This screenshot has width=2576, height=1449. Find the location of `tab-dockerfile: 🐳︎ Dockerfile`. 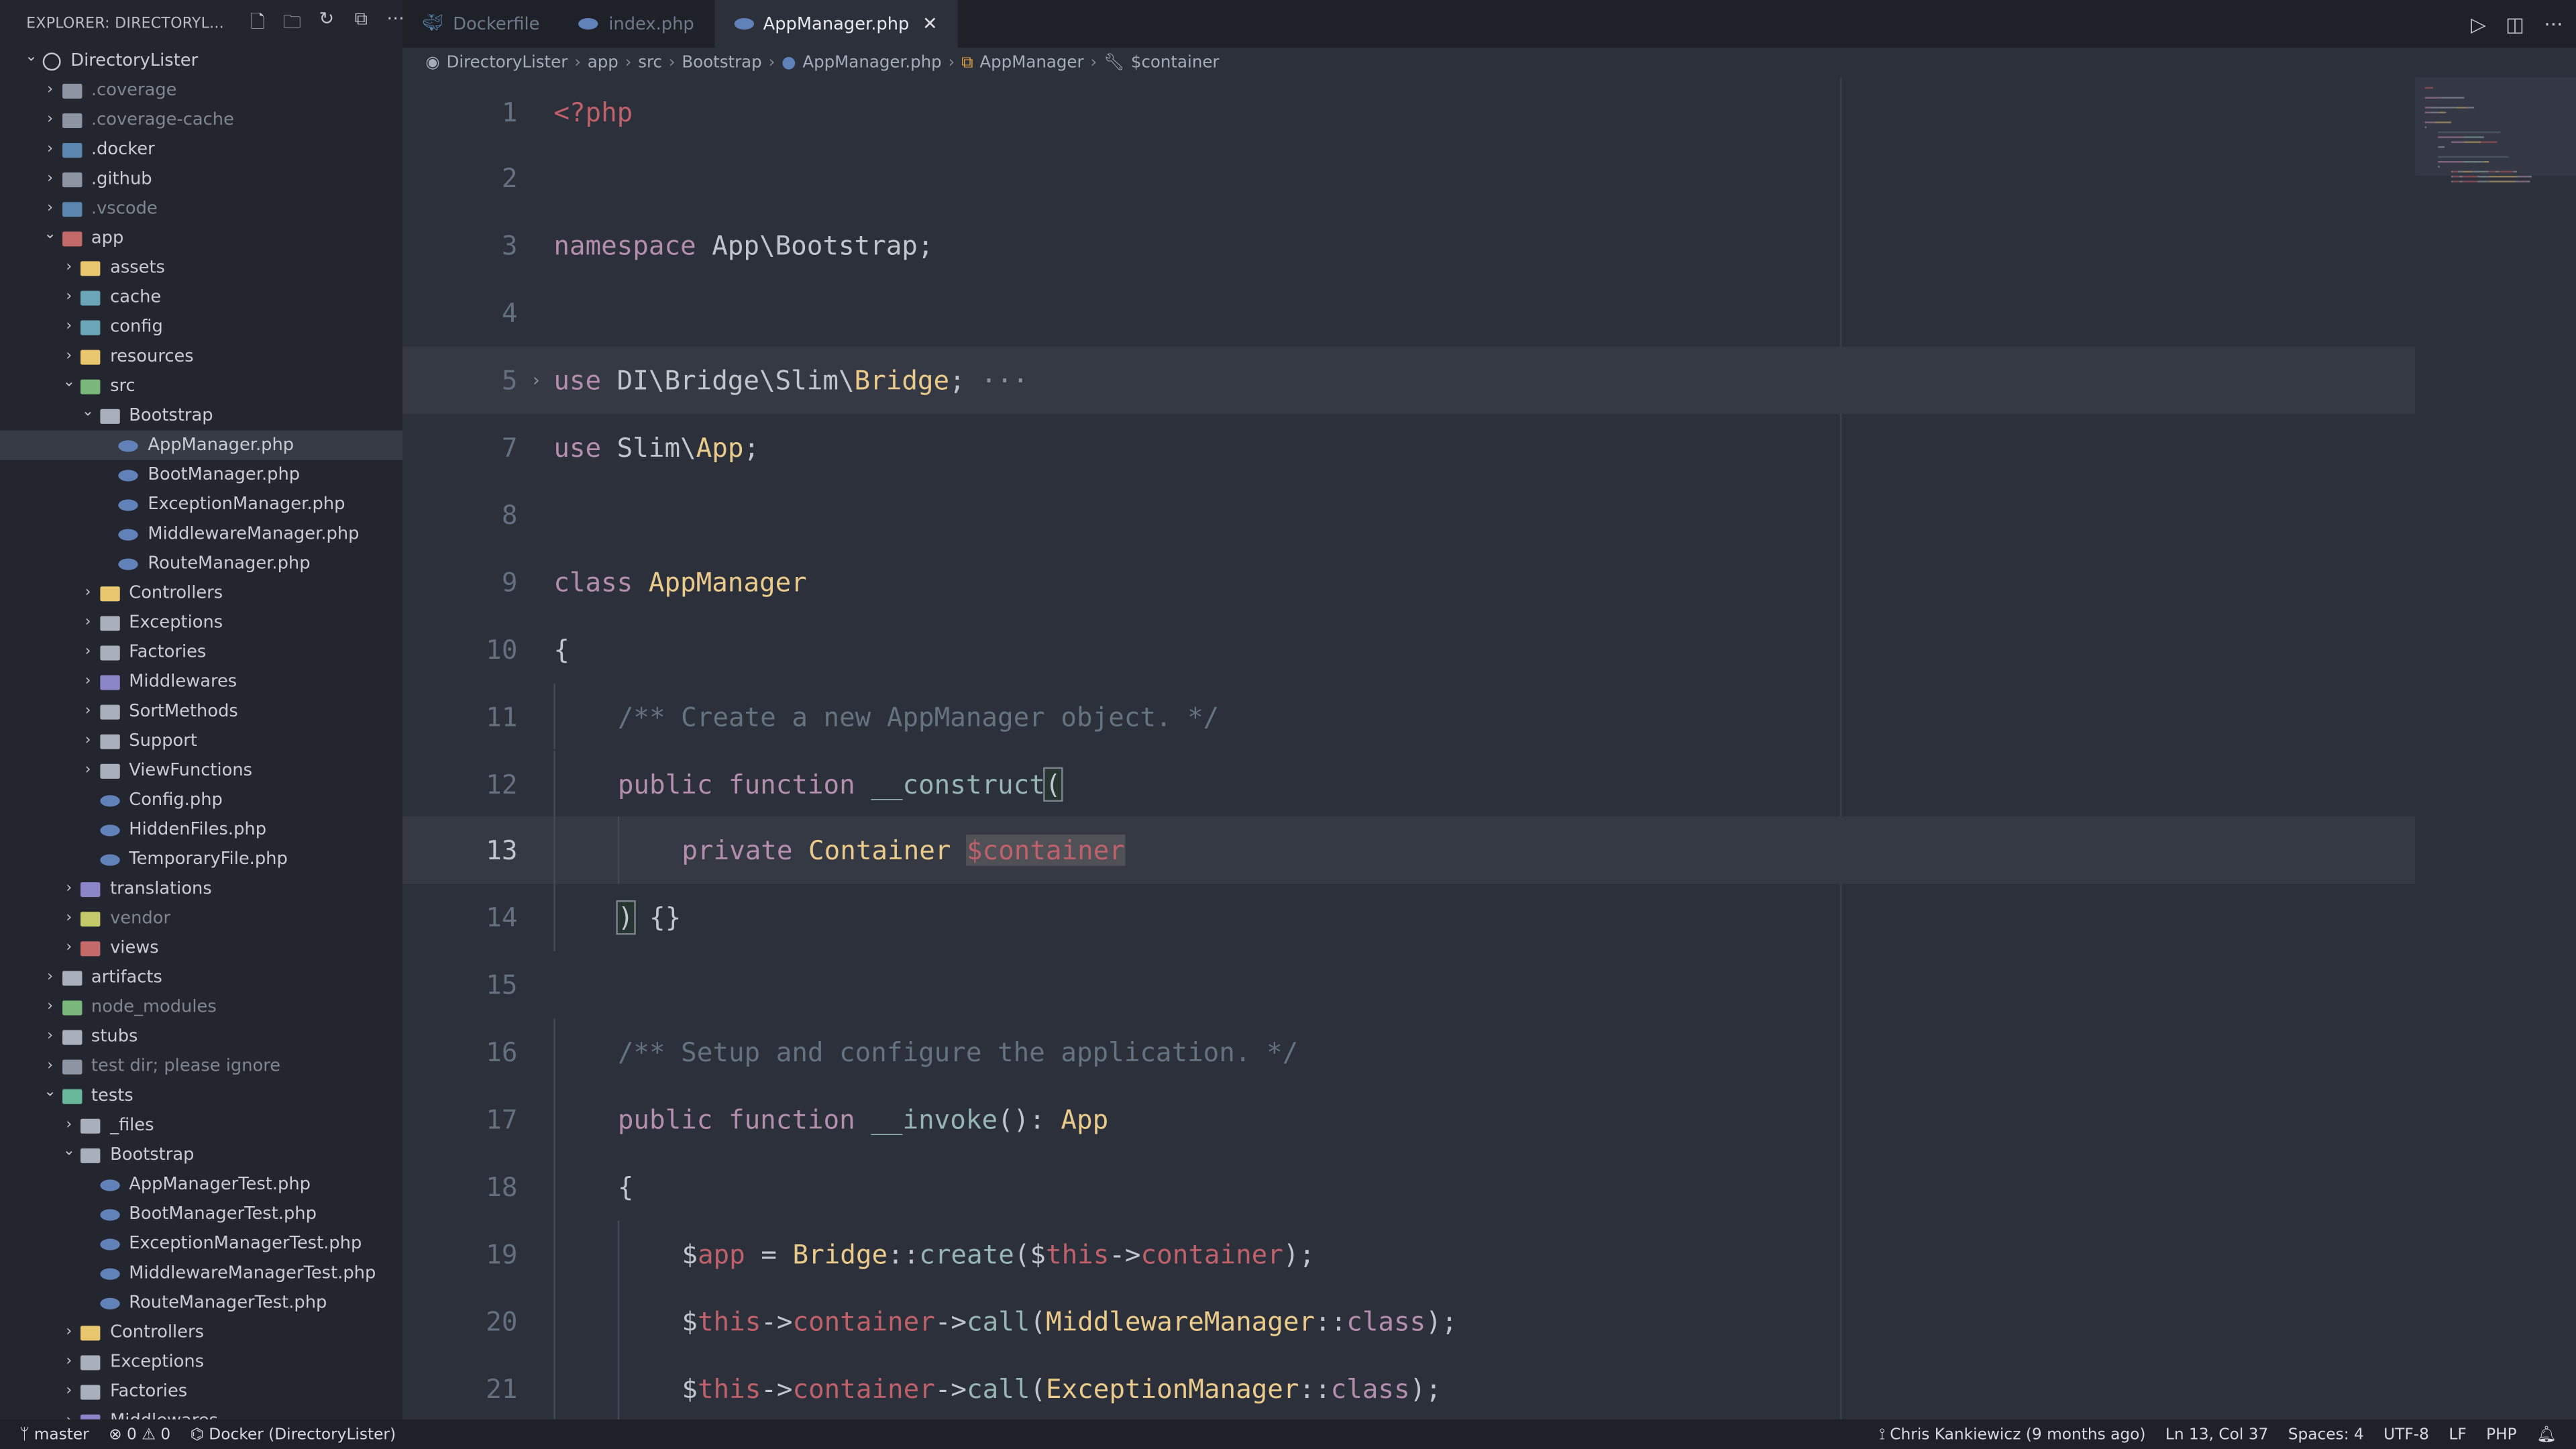

tab-dockerfile: 🐳︎ Dockerfile is located at coordinates (480, 24).